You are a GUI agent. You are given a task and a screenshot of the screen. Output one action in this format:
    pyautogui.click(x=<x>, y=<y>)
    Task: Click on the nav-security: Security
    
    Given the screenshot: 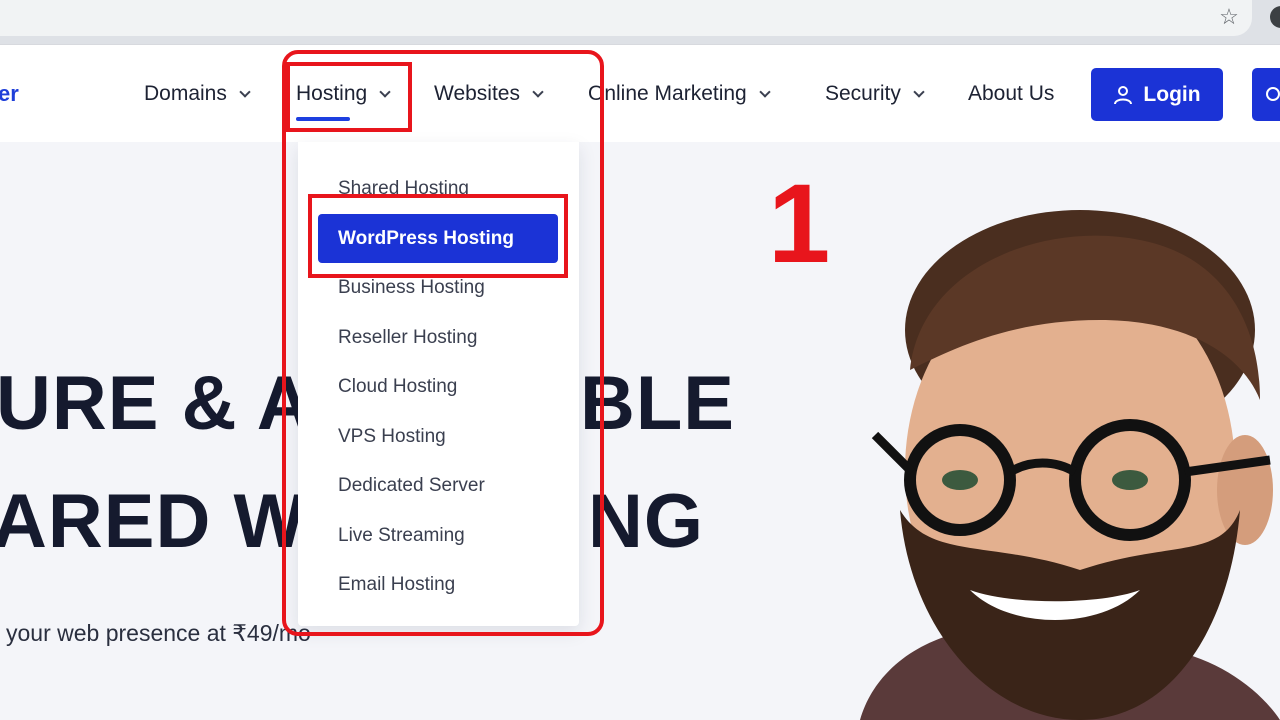 What is the action you would take?
    pyautogui.click(x=875, y=94)
    